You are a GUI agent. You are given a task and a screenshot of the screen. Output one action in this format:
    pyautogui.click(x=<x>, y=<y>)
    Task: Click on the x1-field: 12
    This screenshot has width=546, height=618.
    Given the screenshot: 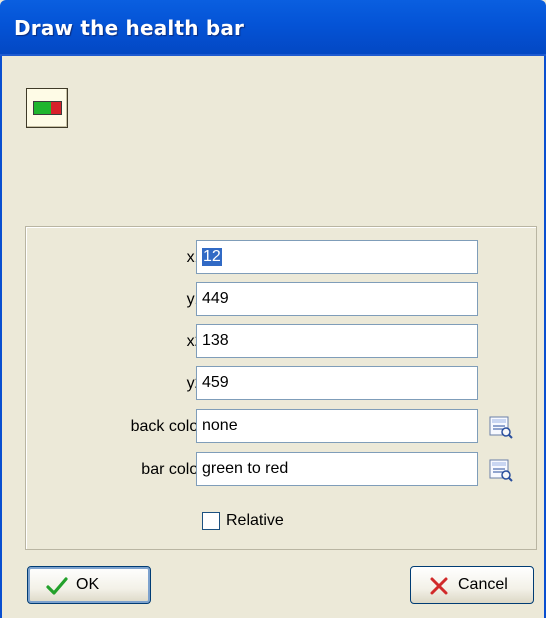 What is the action you would take?
    pyautogui.click(x=337, y=257)
    